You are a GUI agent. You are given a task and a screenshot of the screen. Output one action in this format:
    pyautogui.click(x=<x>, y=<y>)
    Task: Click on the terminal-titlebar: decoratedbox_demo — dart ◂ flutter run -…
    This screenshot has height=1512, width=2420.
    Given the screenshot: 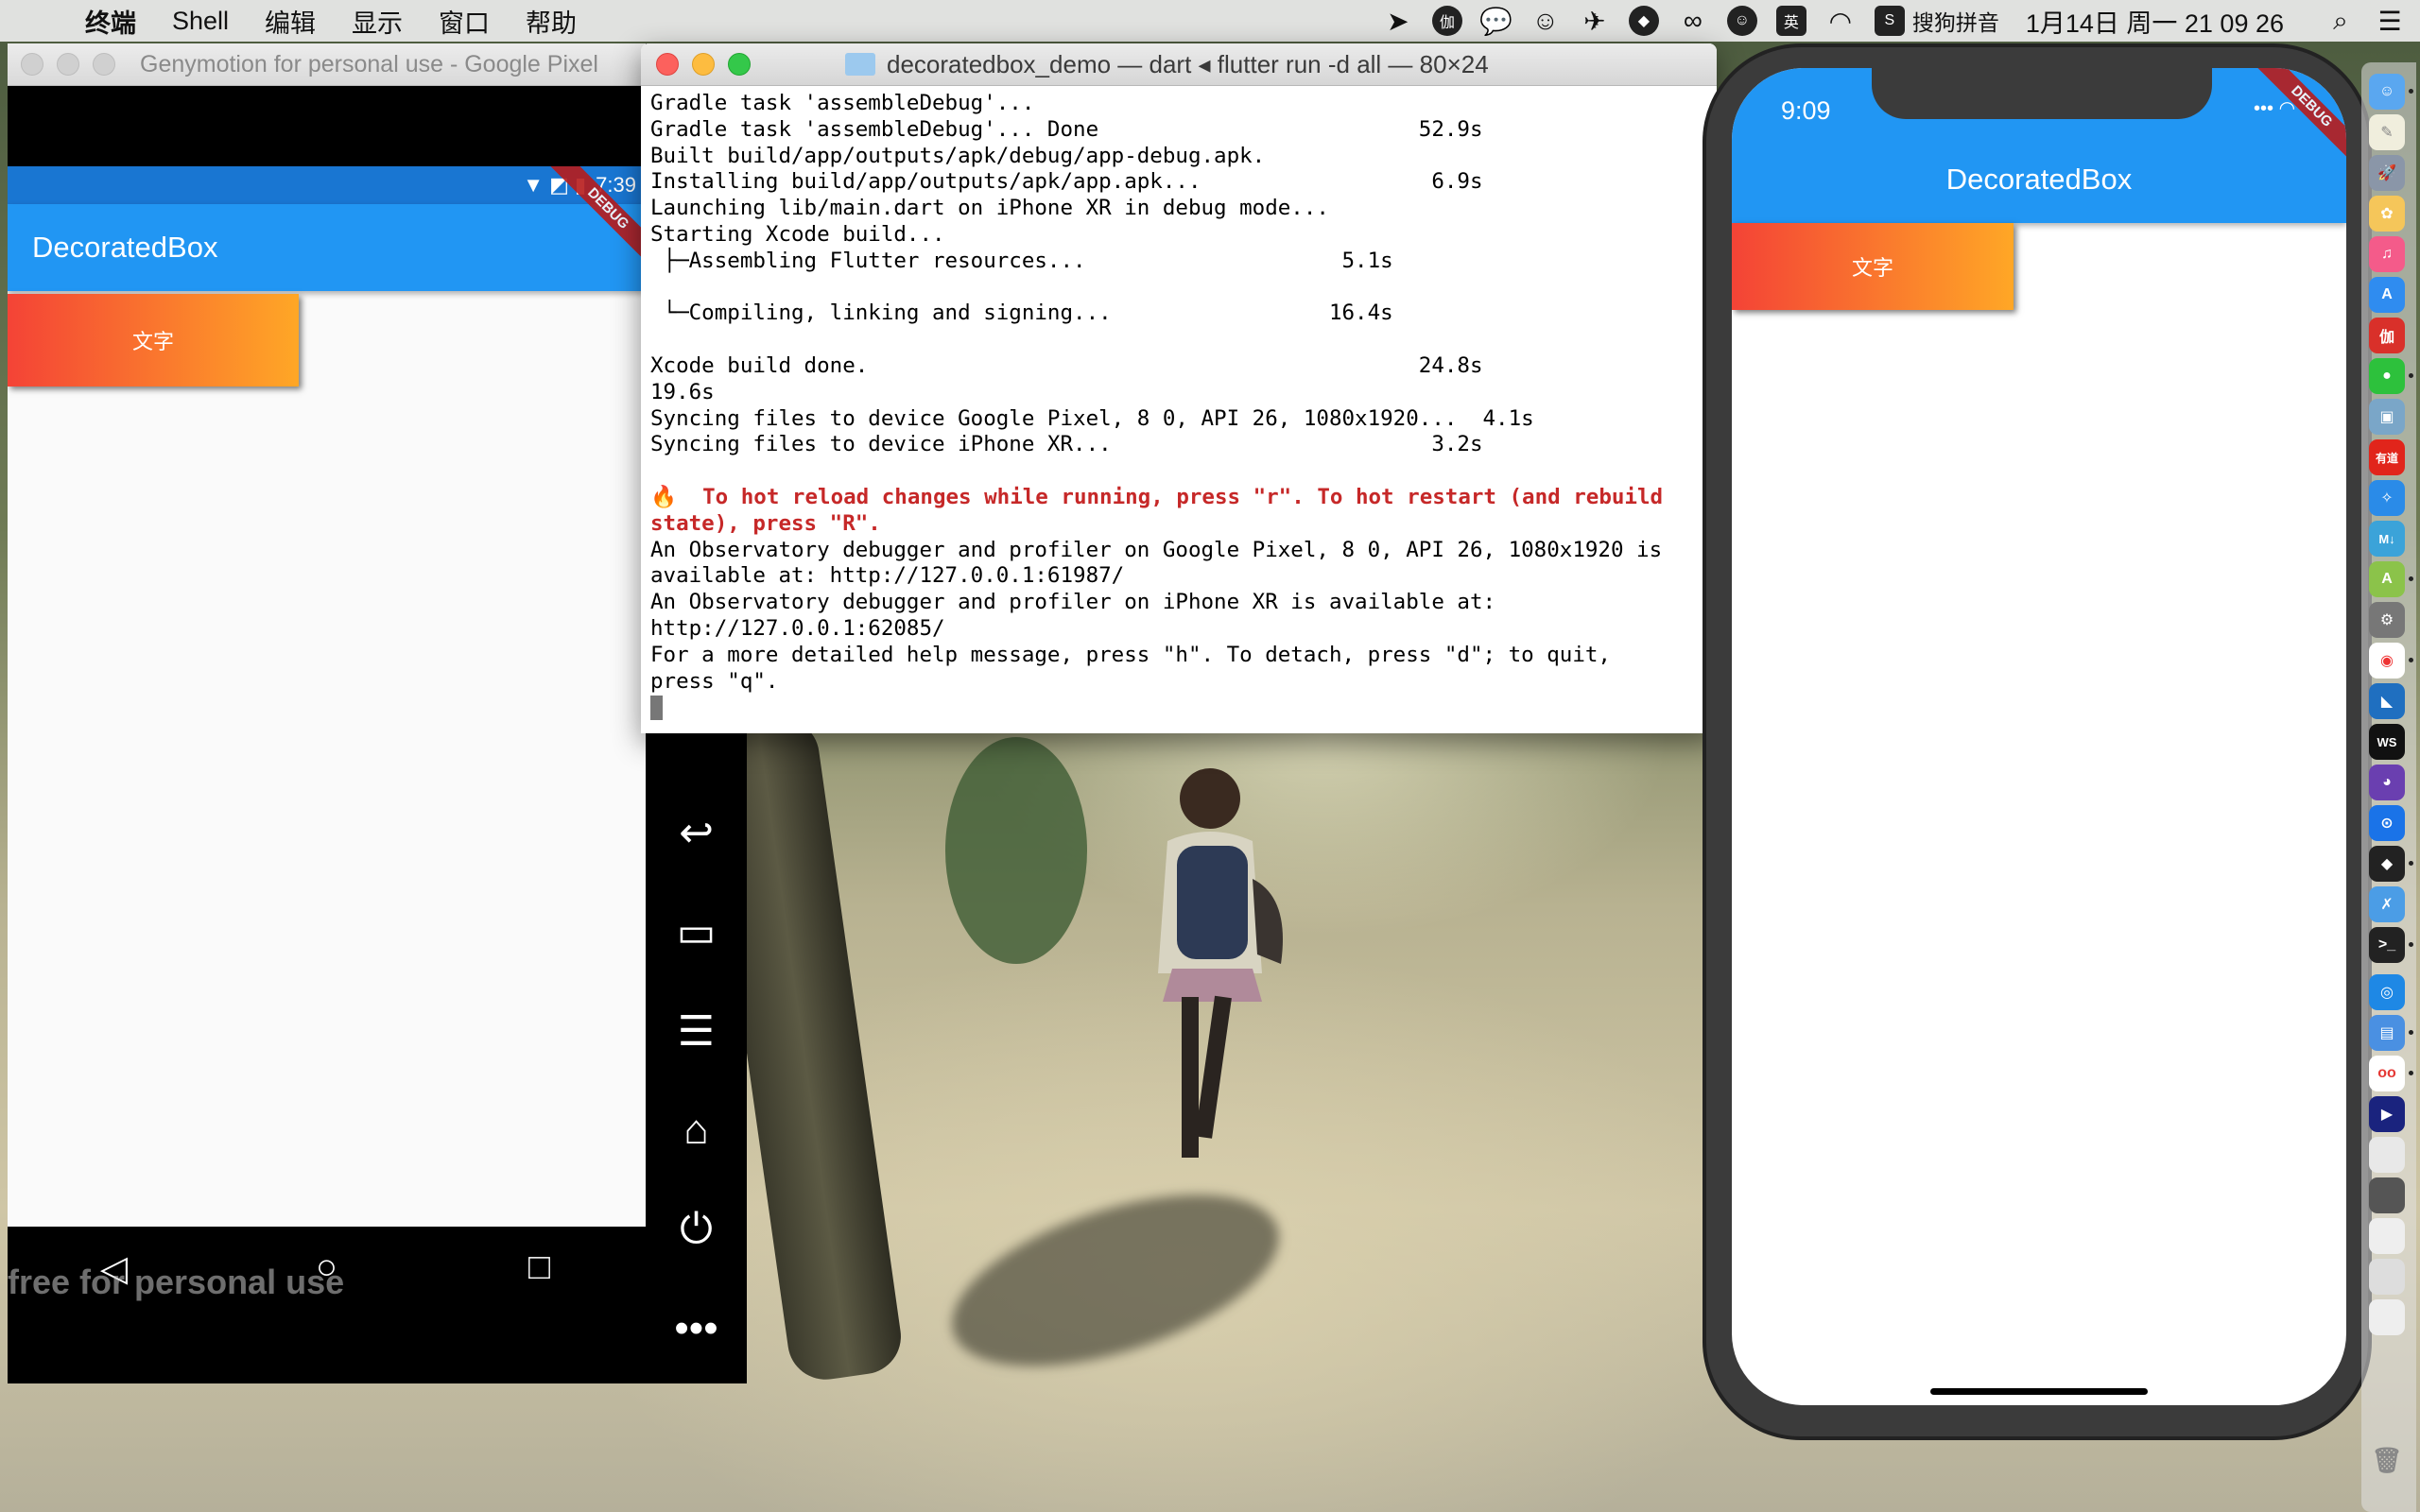 What is the action you would take?
    pyautogui.click(x=1179, y=64)
    